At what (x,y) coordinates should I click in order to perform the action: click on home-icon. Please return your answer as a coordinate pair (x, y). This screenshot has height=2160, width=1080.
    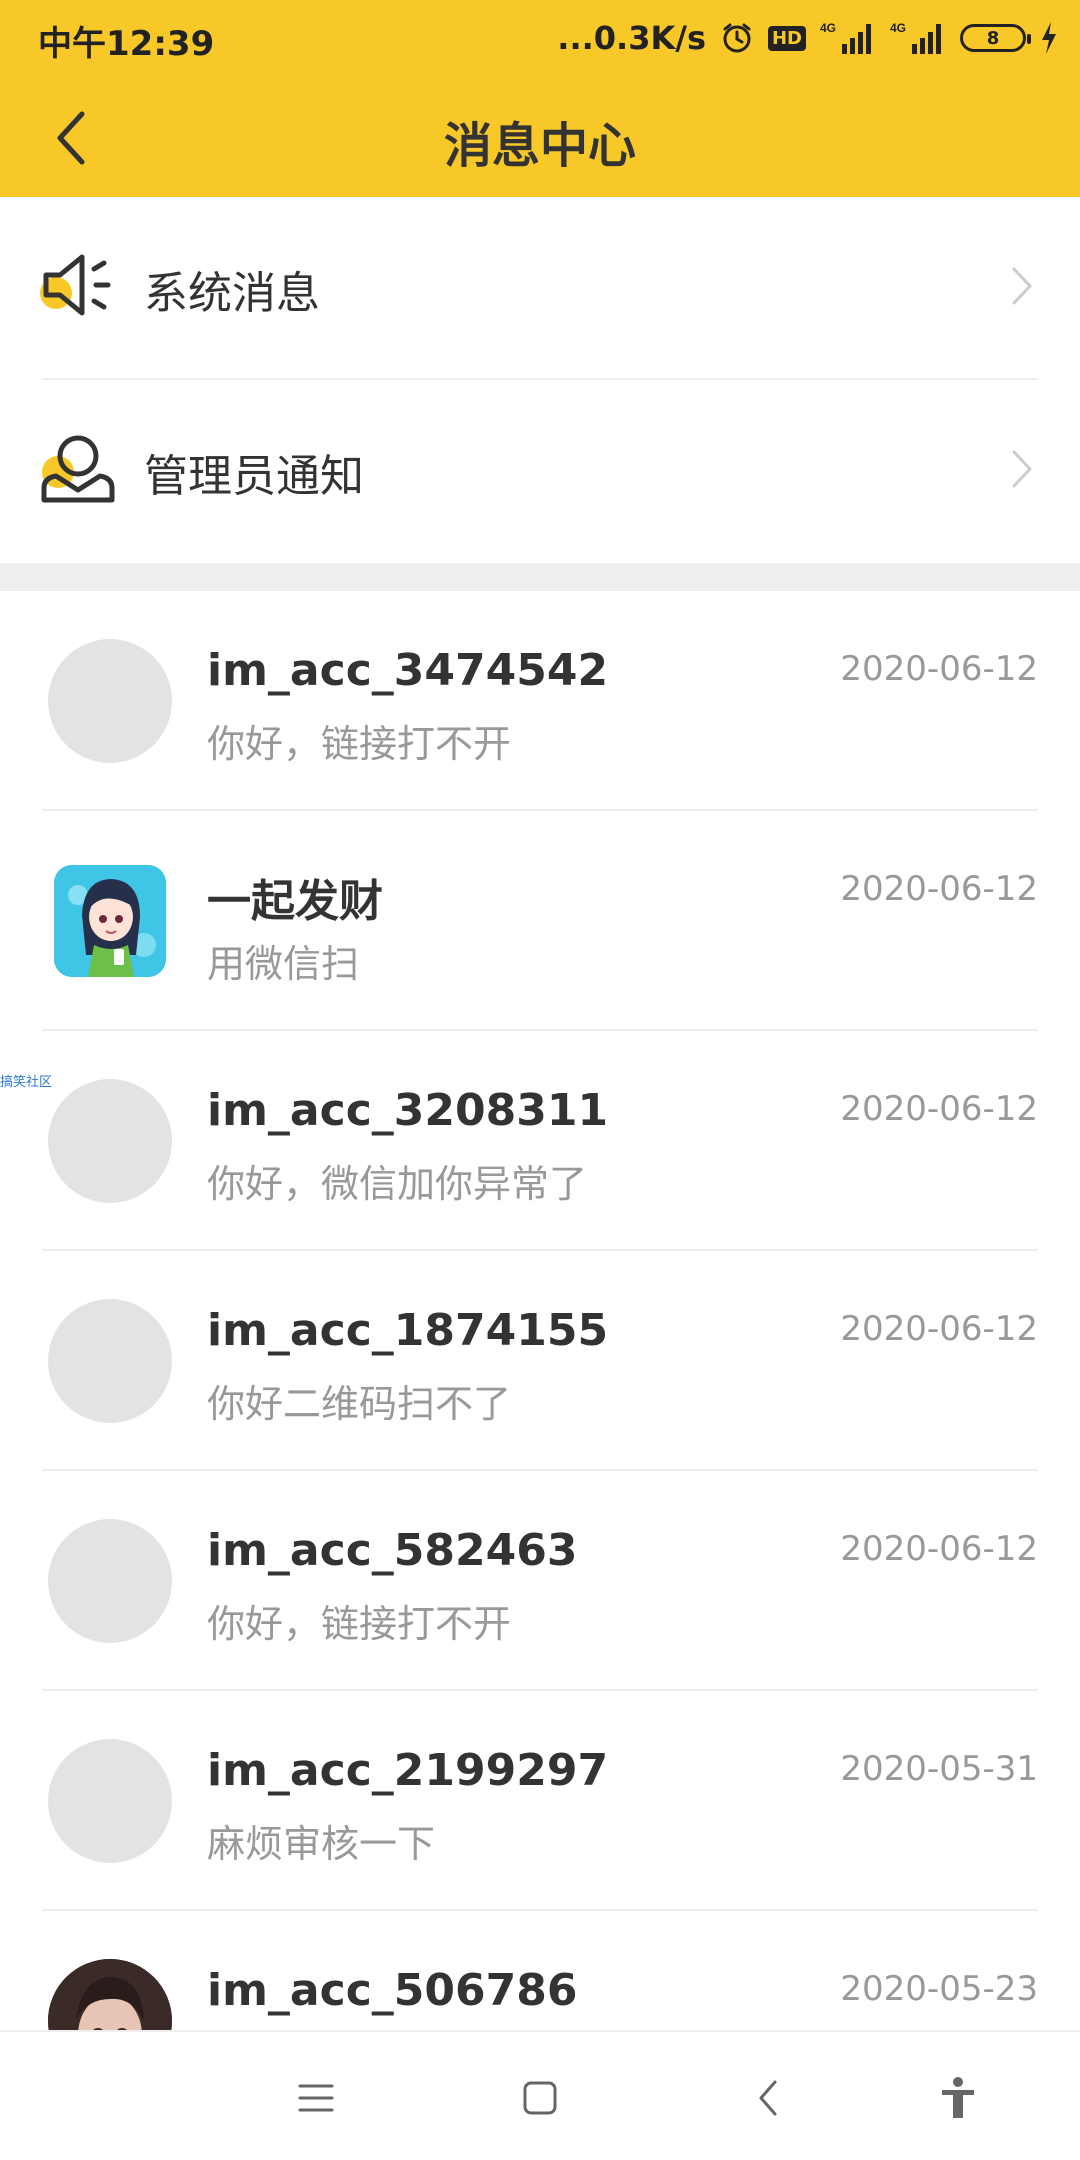
    Looking at the image, I should click on (540, 2098).